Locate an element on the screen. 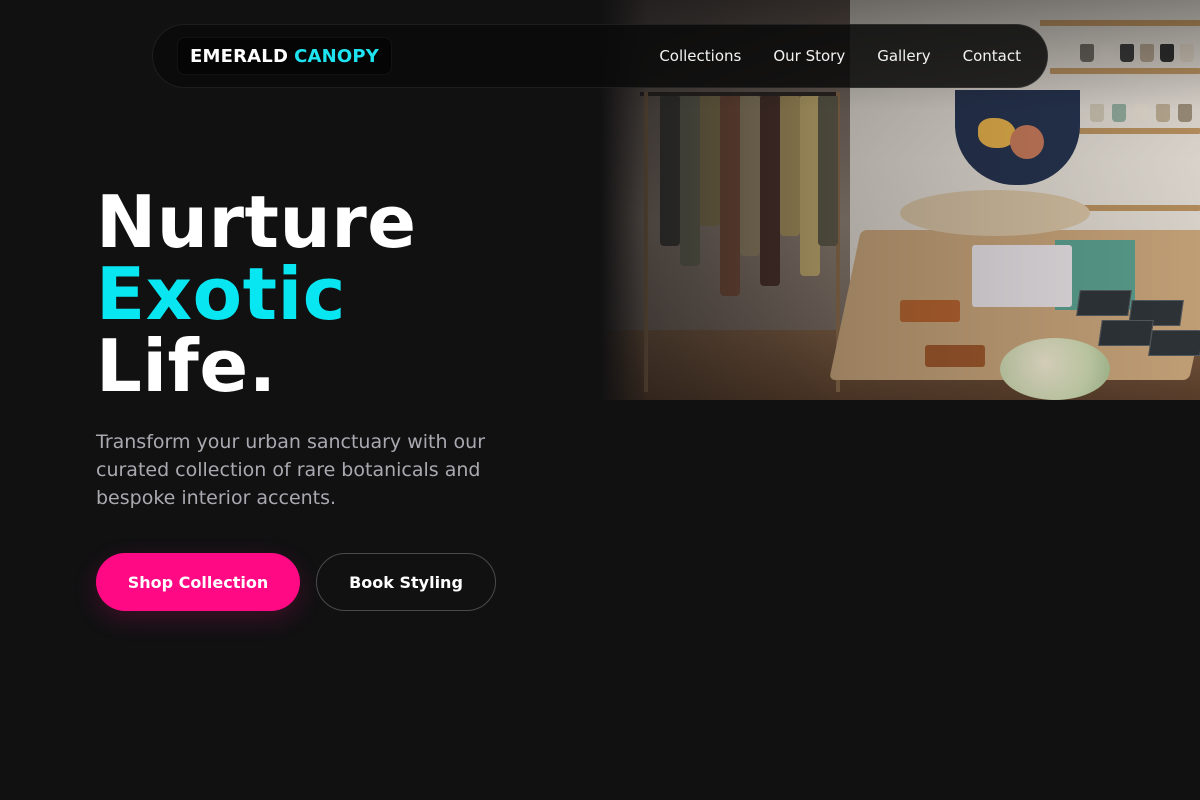 The width and height of the screenshot is (1200, 800). headline-line-1: Nurture is located at coordinates (256, 222).